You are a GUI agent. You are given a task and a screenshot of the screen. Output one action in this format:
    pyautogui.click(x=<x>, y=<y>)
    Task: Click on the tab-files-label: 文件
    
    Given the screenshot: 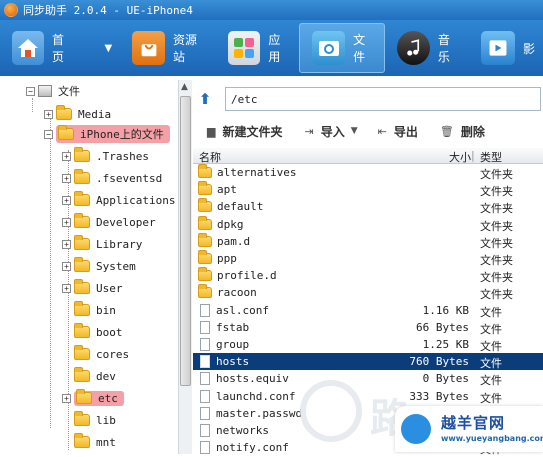 What is the action you would take?
    pyautogui.click(x=359, y=48)
    